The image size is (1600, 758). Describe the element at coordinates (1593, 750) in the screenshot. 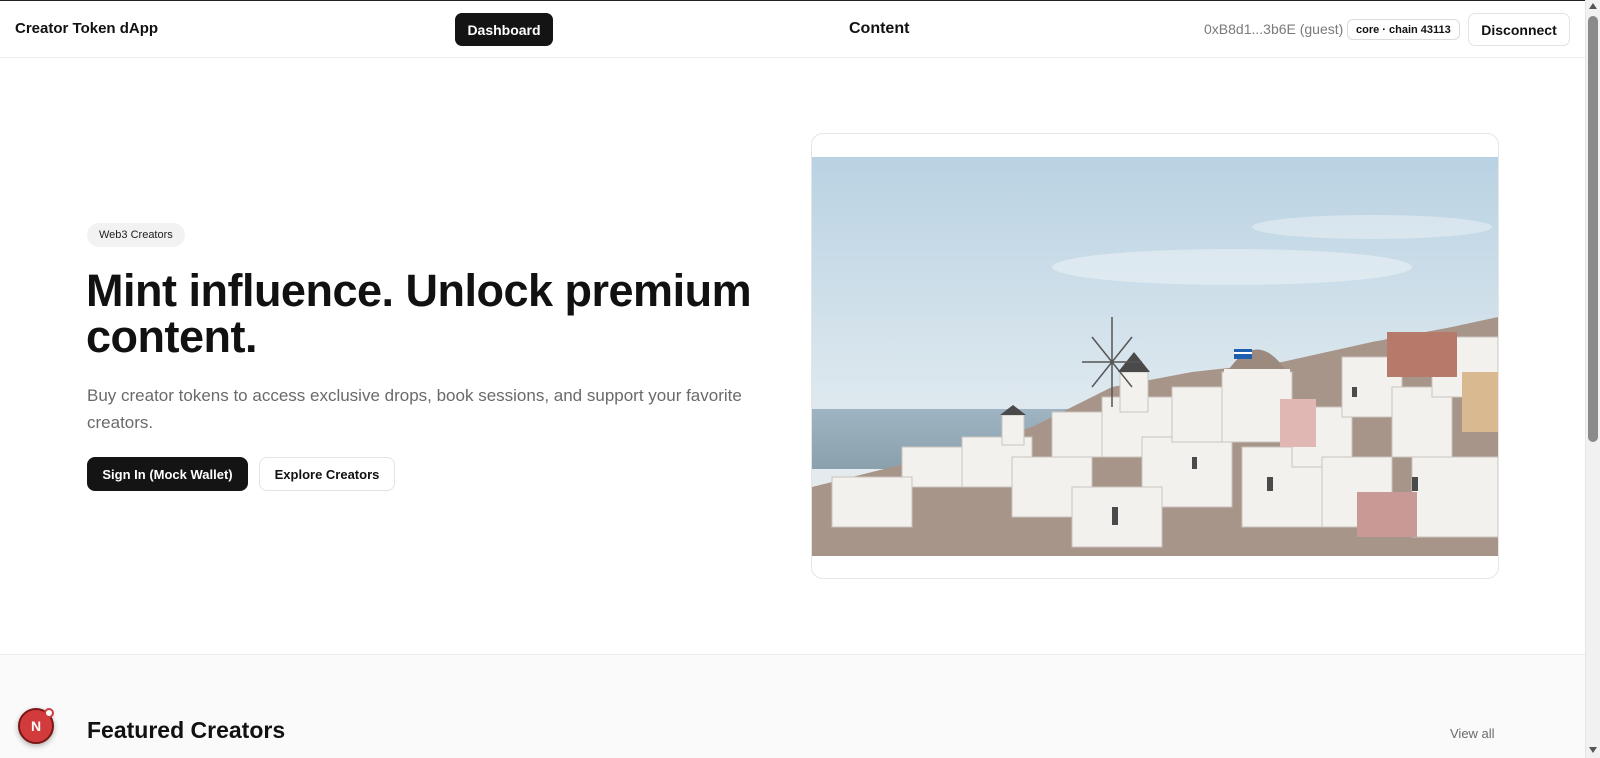

I see `scroll-down-arrow-icon` at that location.